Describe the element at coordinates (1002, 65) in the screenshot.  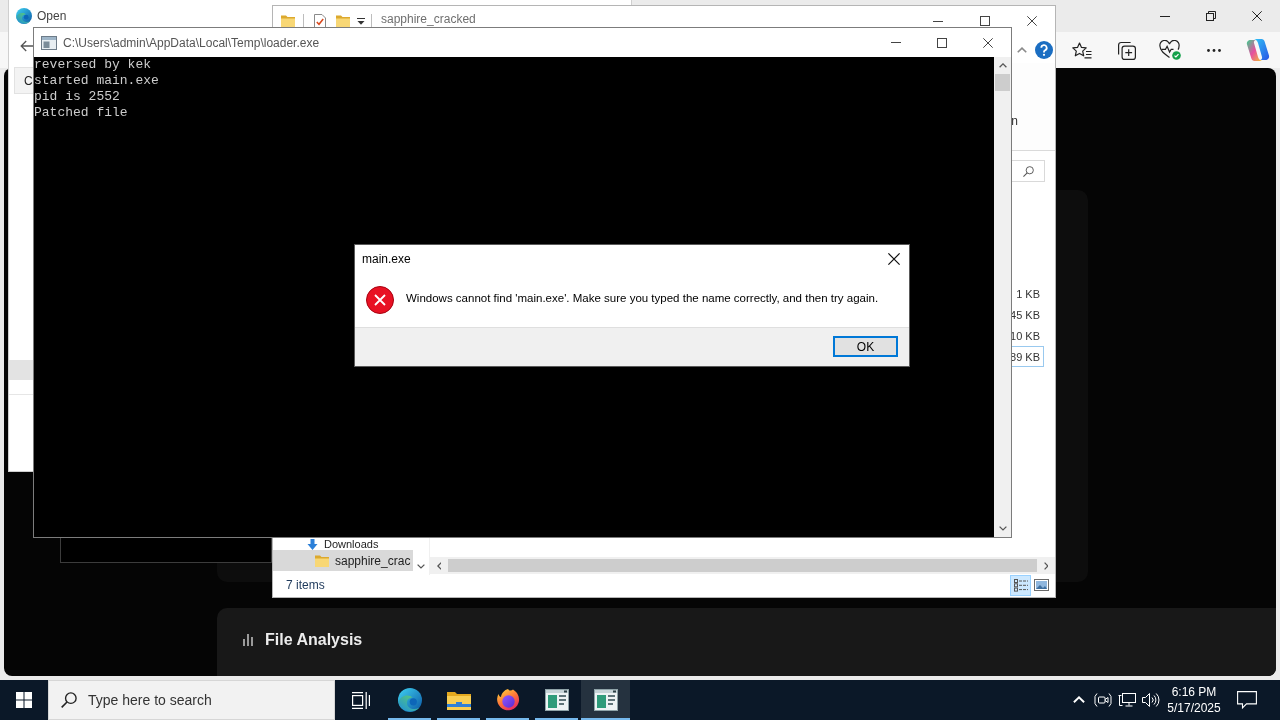
I see `chevron-up-icon` at that location.